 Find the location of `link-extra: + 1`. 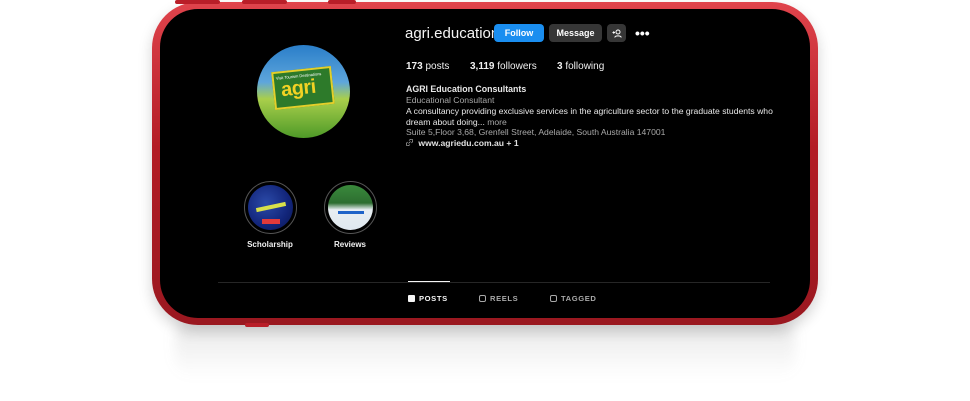

link-extra: + 1 is located at coordinates (512, 143).